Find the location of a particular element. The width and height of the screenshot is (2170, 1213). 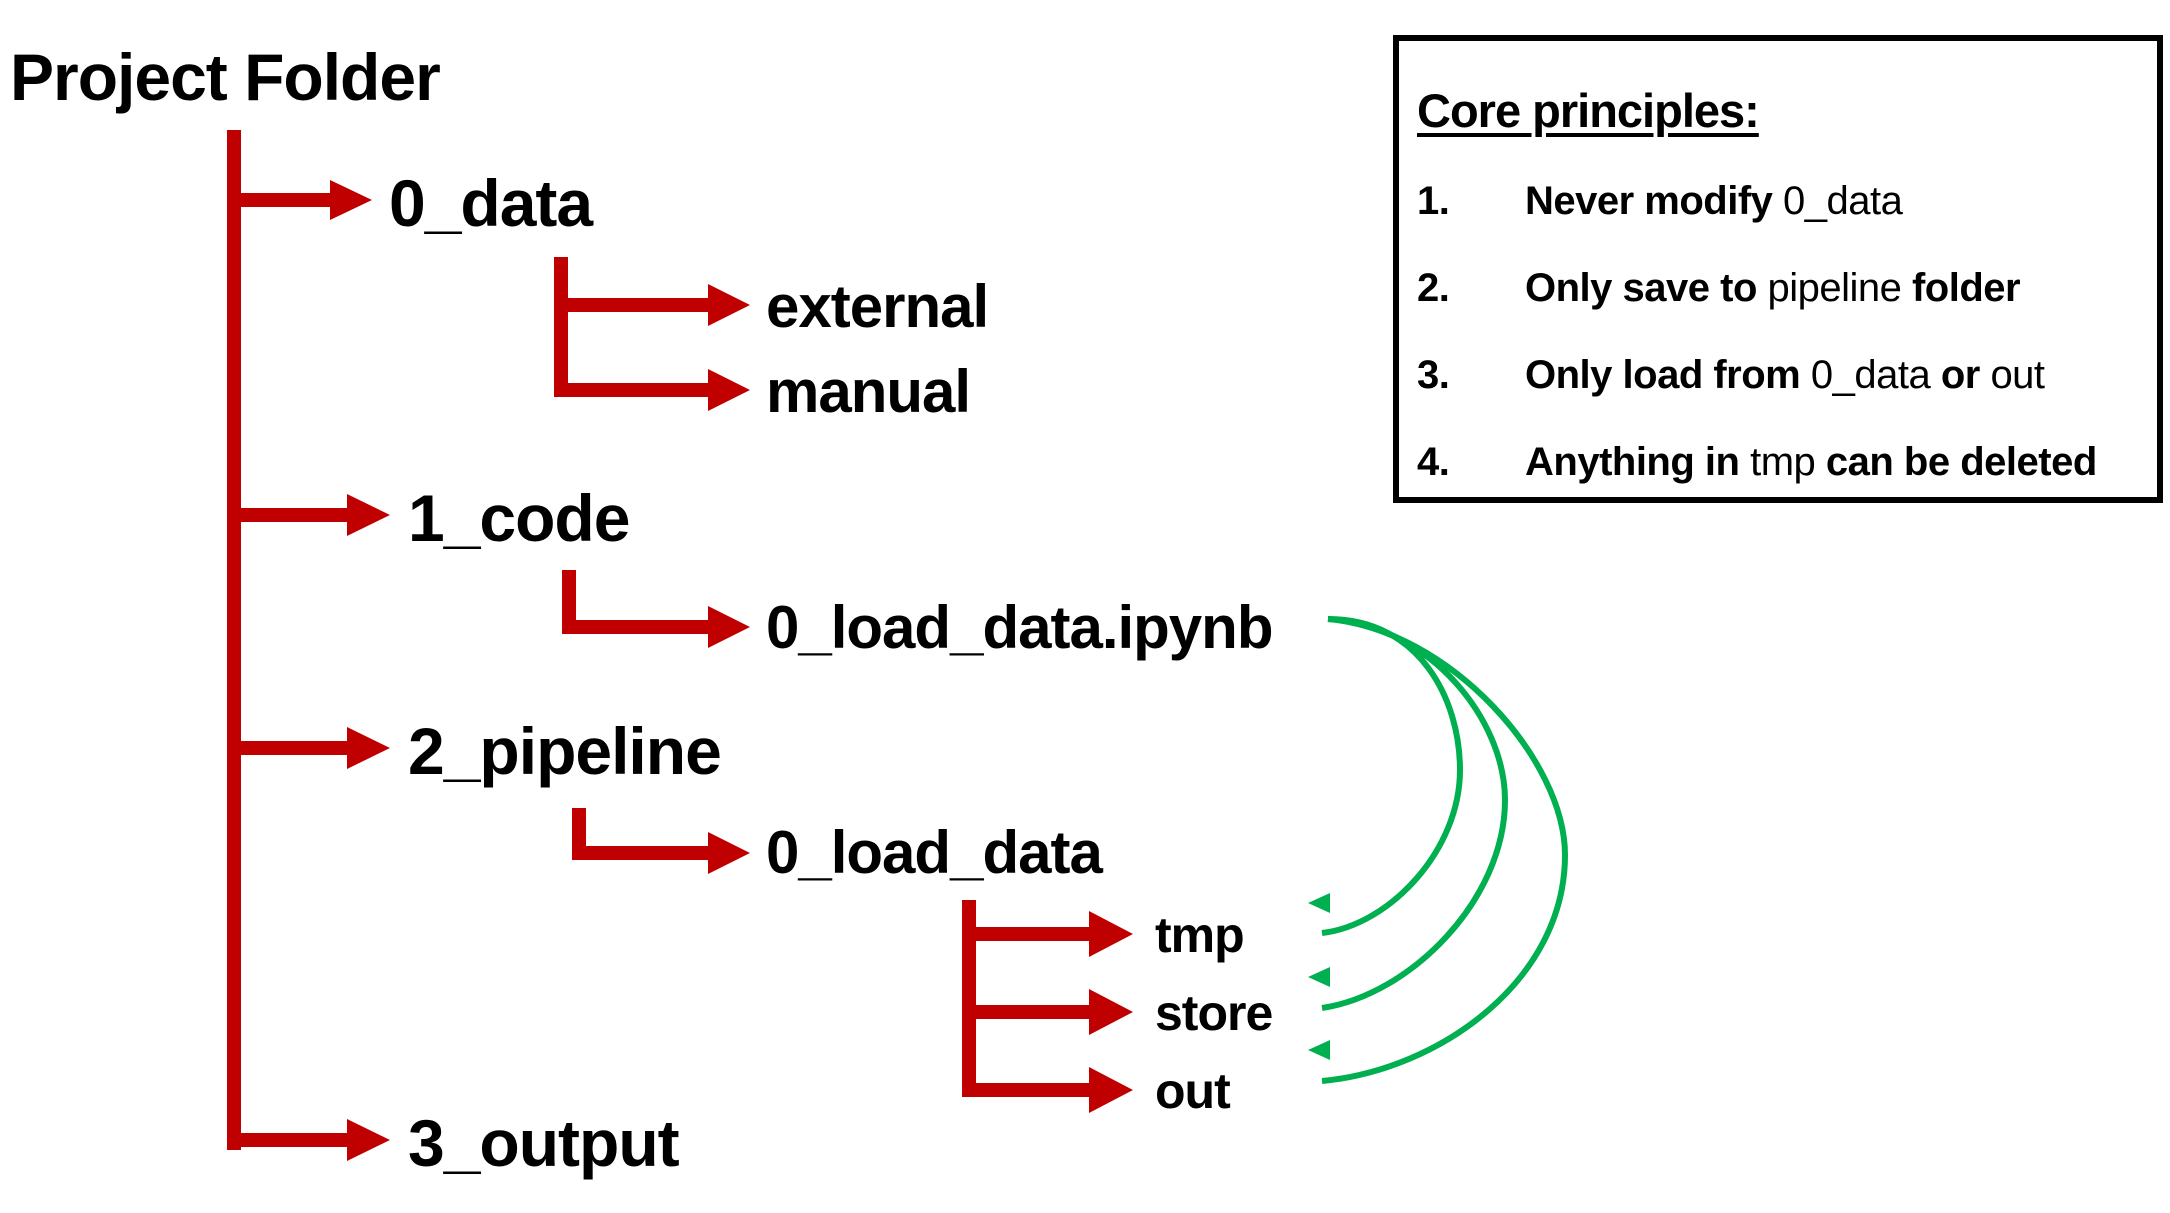

arrow-0-data is located at coordinates (299, 200).